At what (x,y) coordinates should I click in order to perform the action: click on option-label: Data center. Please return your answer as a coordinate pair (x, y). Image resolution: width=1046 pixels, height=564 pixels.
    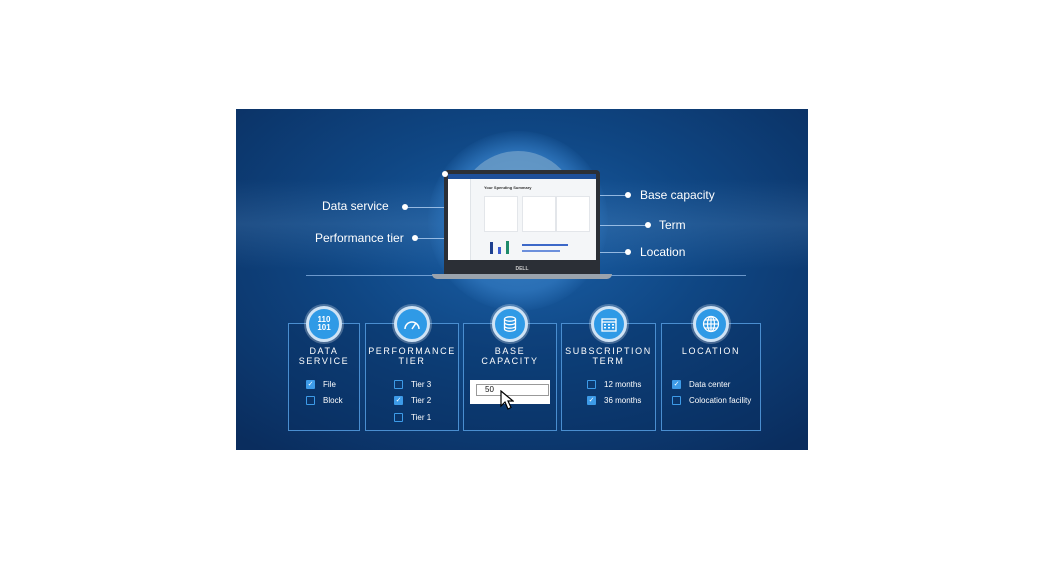
    Looking at the image, I should click on (710, 384).